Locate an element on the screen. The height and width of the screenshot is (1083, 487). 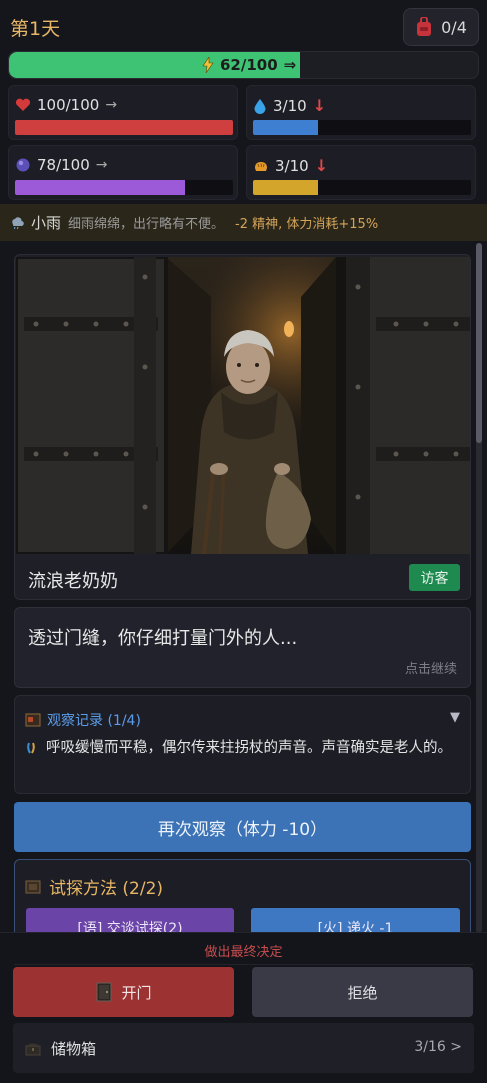
health-value: 100/100 is located at coordinates (68, 105).